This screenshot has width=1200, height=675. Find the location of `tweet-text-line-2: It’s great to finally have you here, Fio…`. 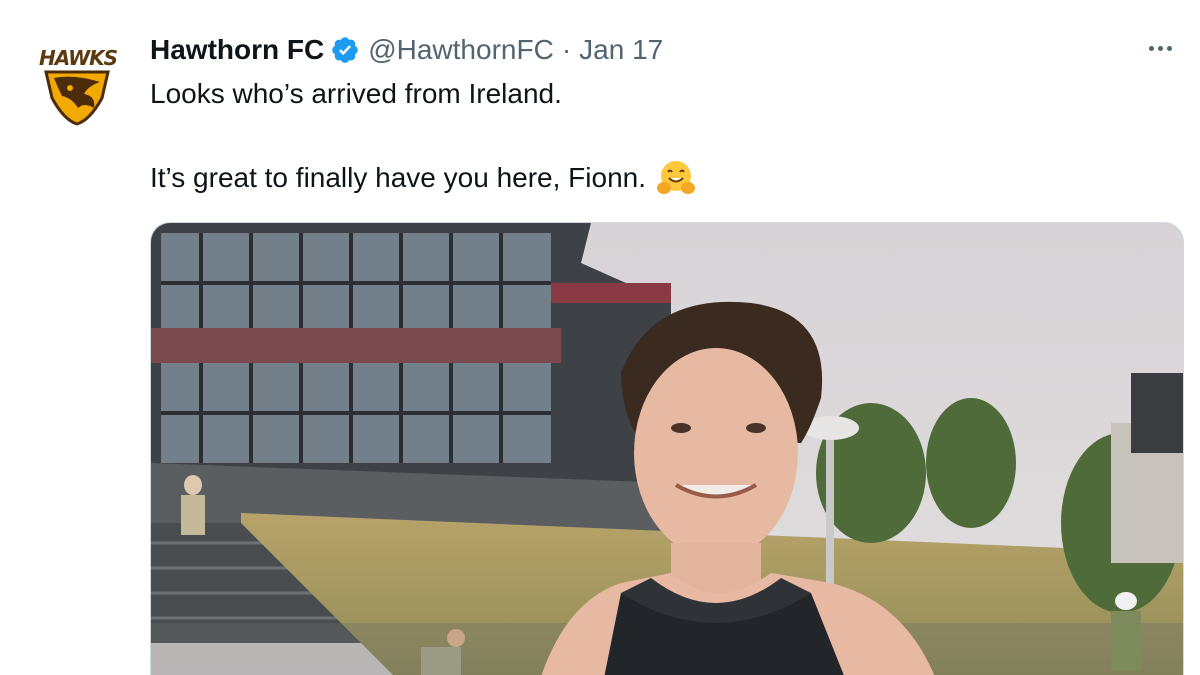

tweet-text-line-2: It’s great to finally have you here, Fio… is located at coordinates (398, 177).